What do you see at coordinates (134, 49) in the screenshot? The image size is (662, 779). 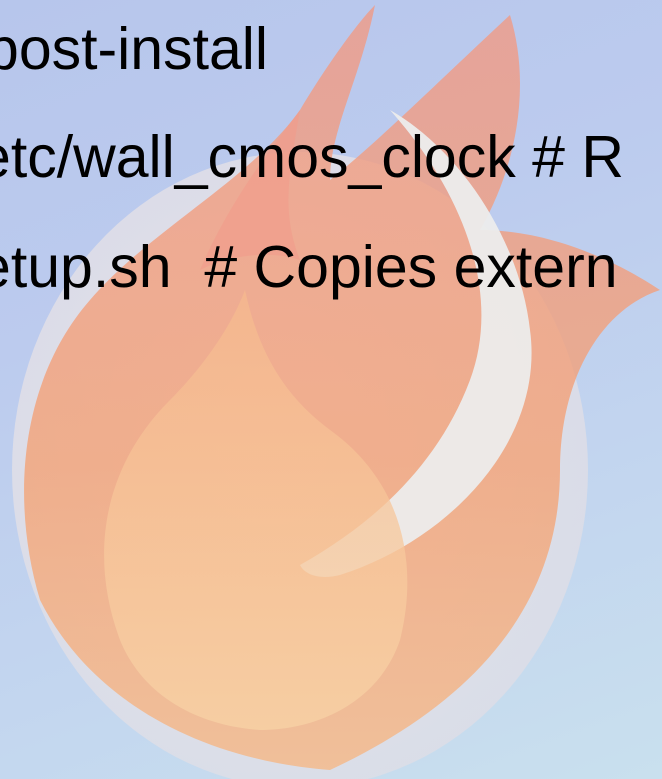 I see `text-line: post-install` at bounding box center [134, 49].